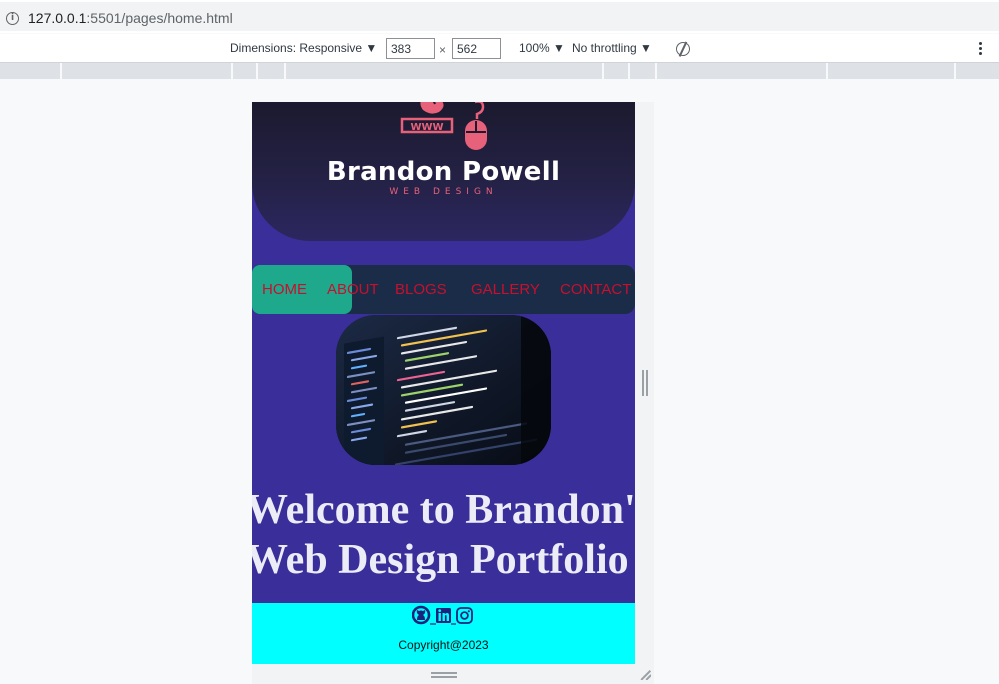 This screenshot has height=684, width=999. What do you see at coordinates (443, 192) in the screenshot?
I see `brand-subtitle: WEB DESIGN` at bounding box center [443, 192].